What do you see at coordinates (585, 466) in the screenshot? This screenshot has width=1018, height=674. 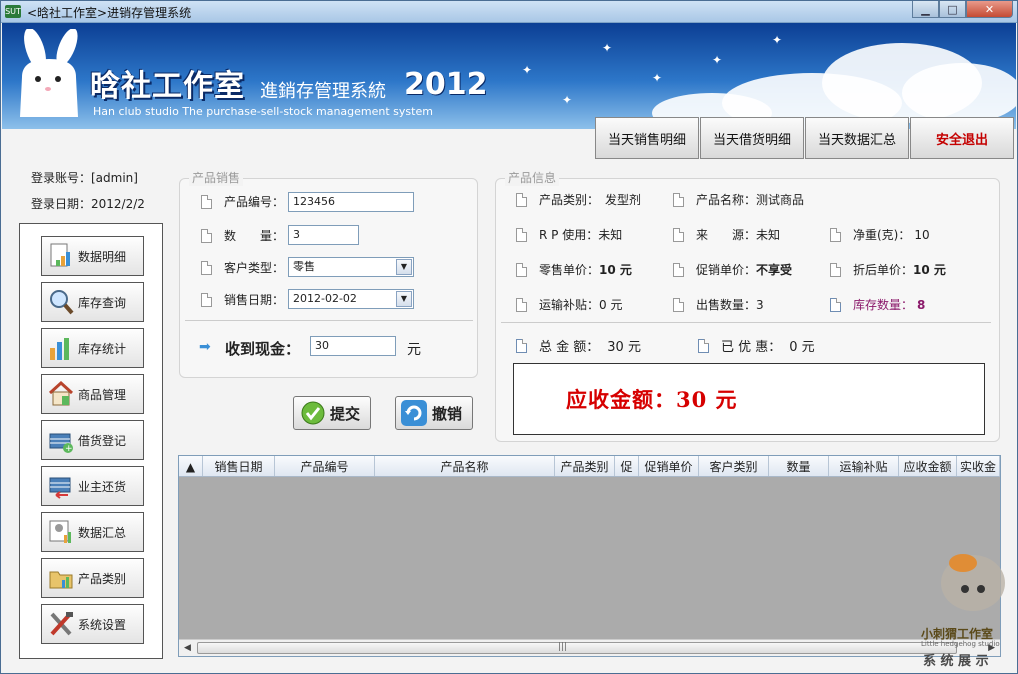 I see `column-header: 产品类别` at bounding box center [585, 466].